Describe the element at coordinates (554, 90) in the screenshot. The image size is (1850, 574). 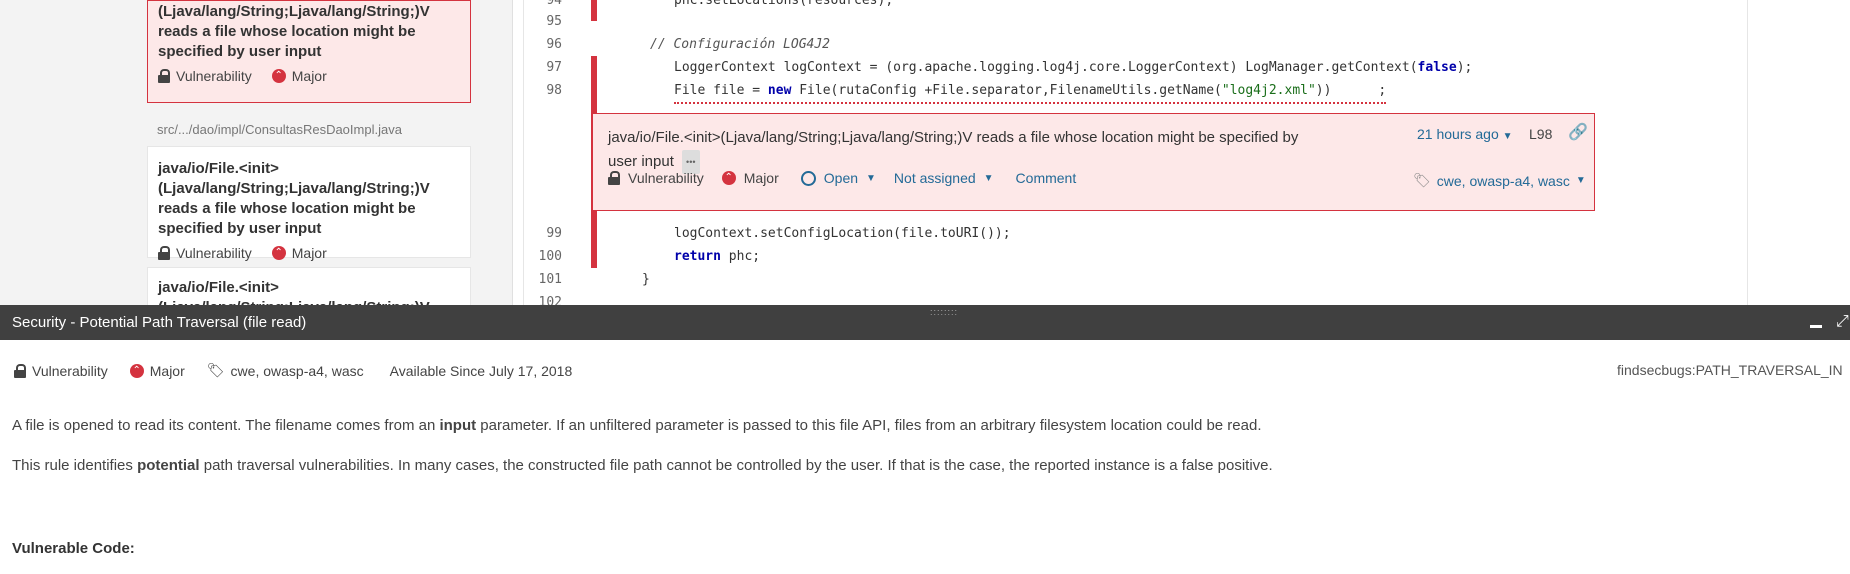
I see `line-number: 98` at that location.